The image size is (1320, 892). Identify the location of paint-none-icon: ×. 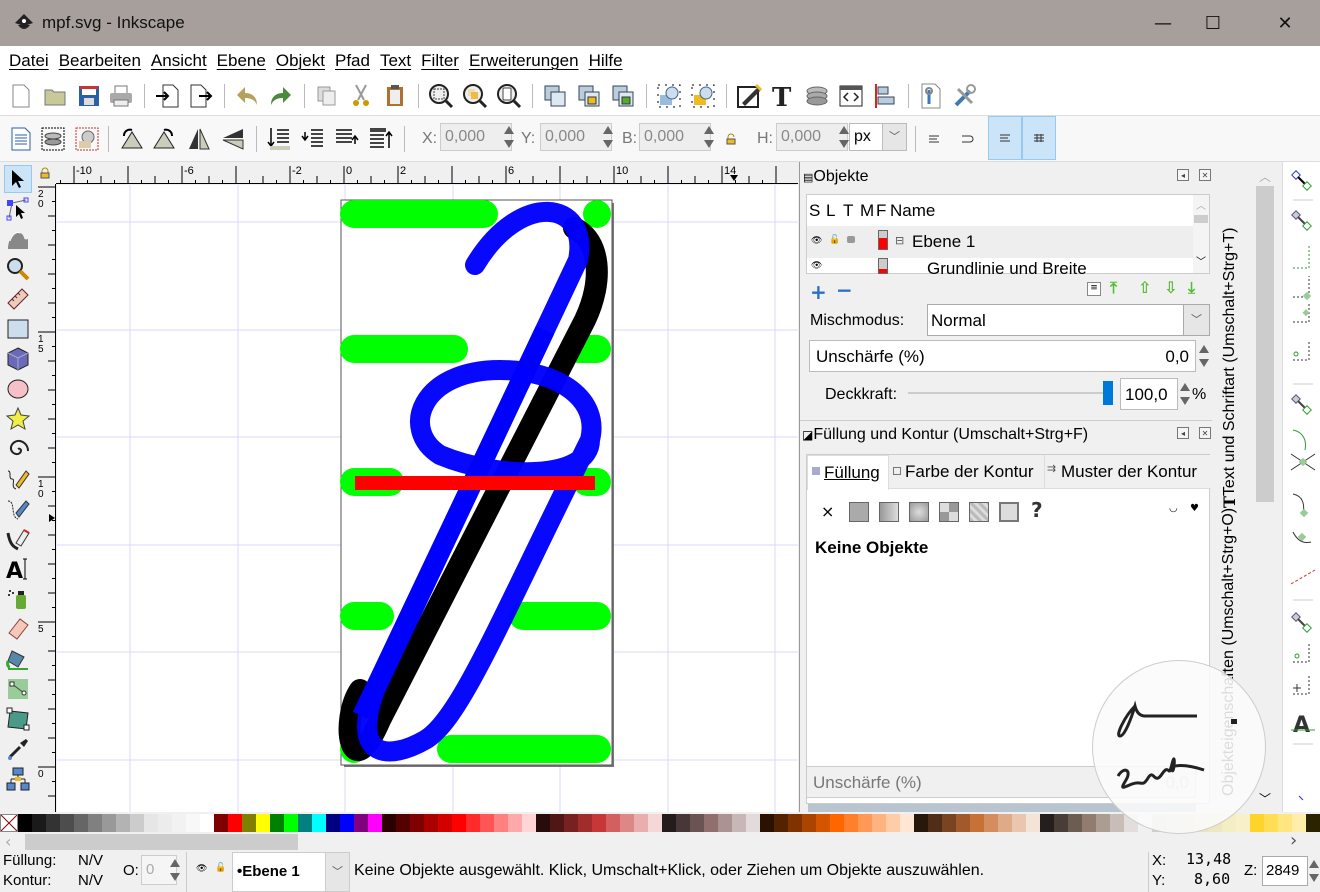
(827, 511).